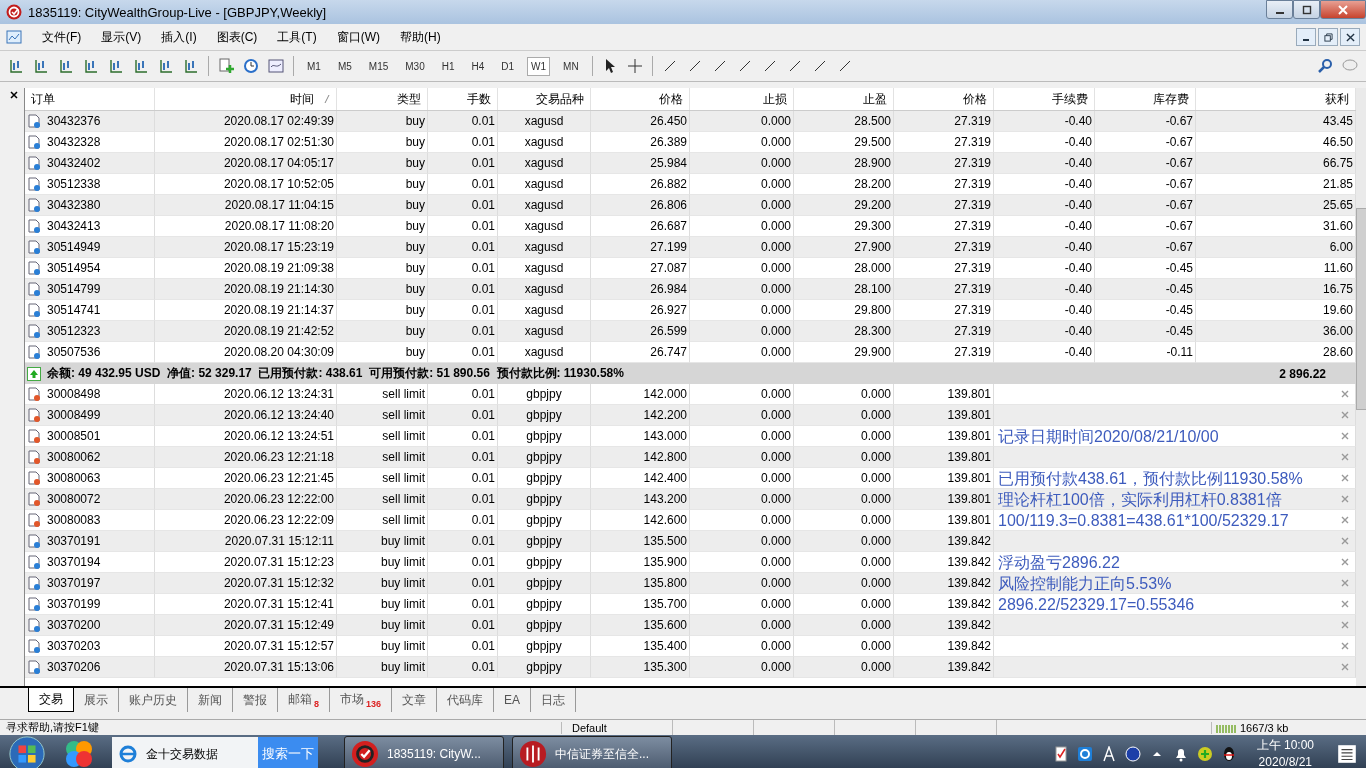 This screenshot has height=768, width=1366. Describe the element at coordinates (1108, 754) in the screenshot. I see `input-method-icon` at that location.